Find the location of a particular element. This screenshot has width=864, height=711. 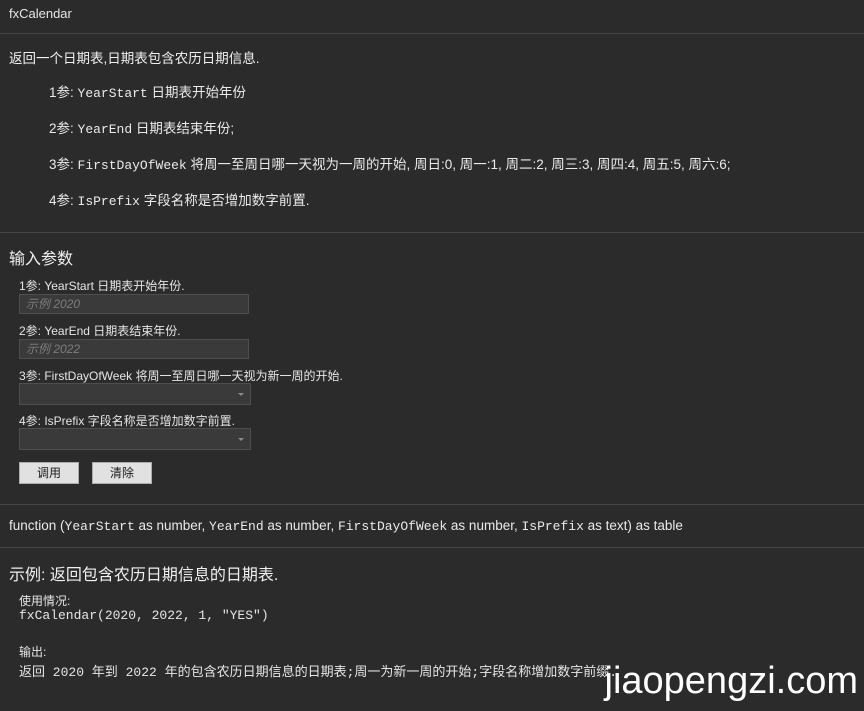

param-name: YearEnd is located at coordinates (105, 129).